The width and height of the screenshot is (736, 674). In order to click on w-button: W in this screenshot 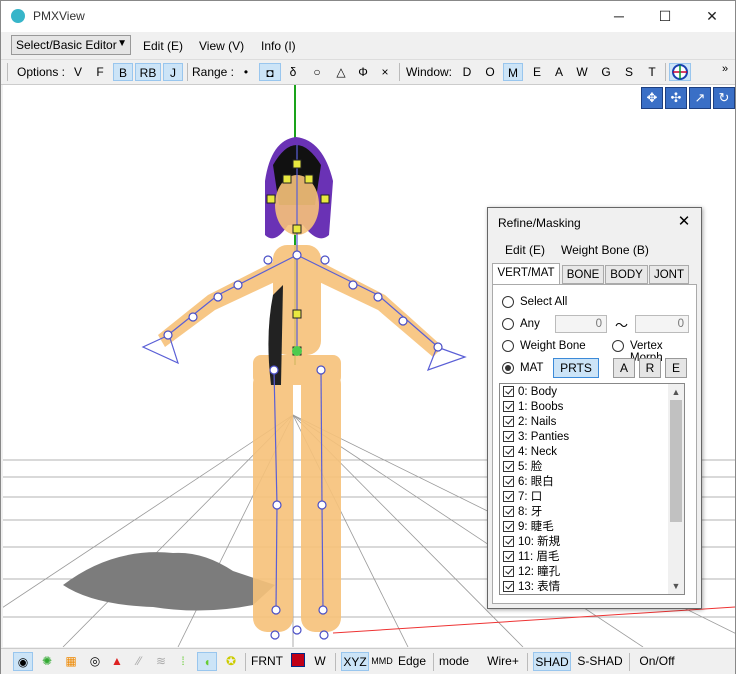, I will do `click(320, 661)`.